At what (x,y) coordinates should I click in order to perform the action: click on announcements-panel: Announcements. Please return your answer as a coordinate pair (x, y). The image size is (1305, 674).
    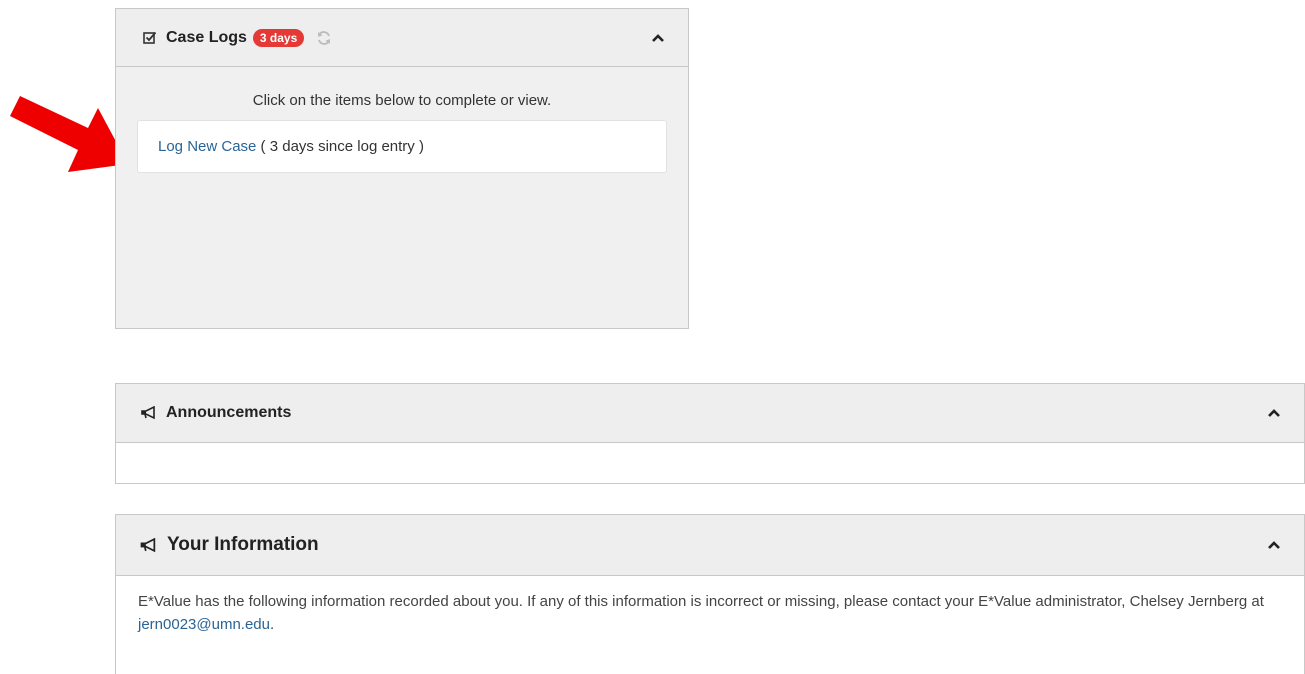
    Looking at the image, I should click on (710, 433).